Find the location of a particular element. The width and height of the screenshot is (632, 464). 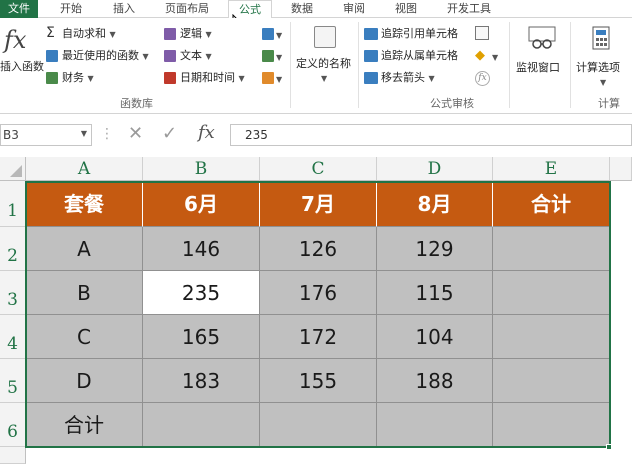

cancel-icon: ✕ is located at coordinates (135, 133).